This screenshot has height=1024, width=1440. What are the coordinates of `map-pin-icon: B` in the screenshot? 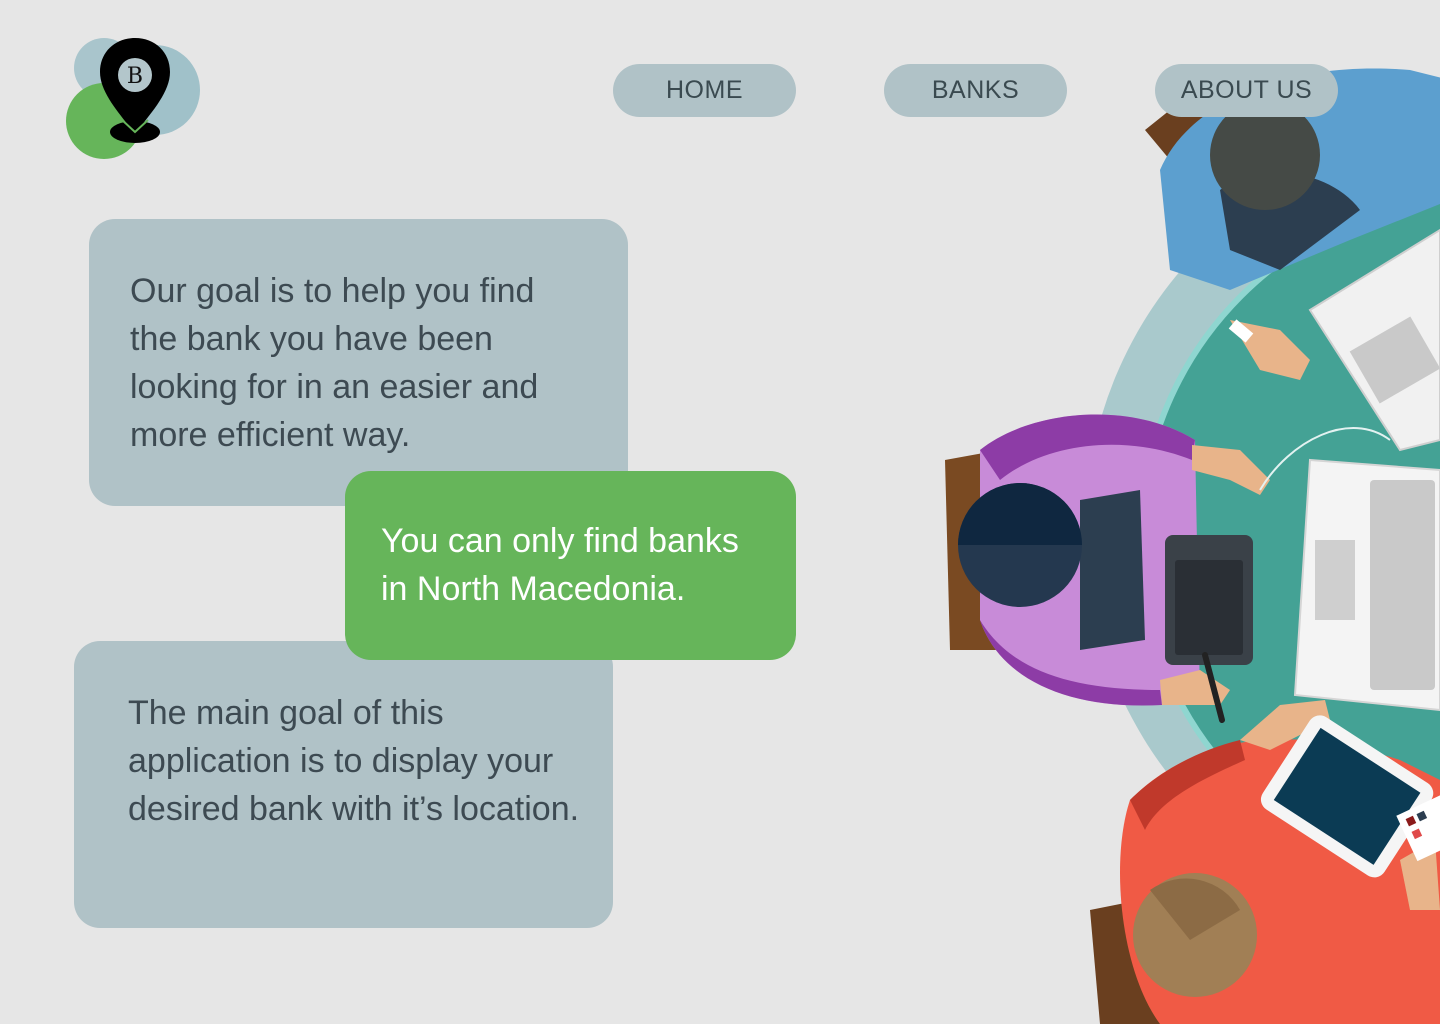 It's located at (133, 98).